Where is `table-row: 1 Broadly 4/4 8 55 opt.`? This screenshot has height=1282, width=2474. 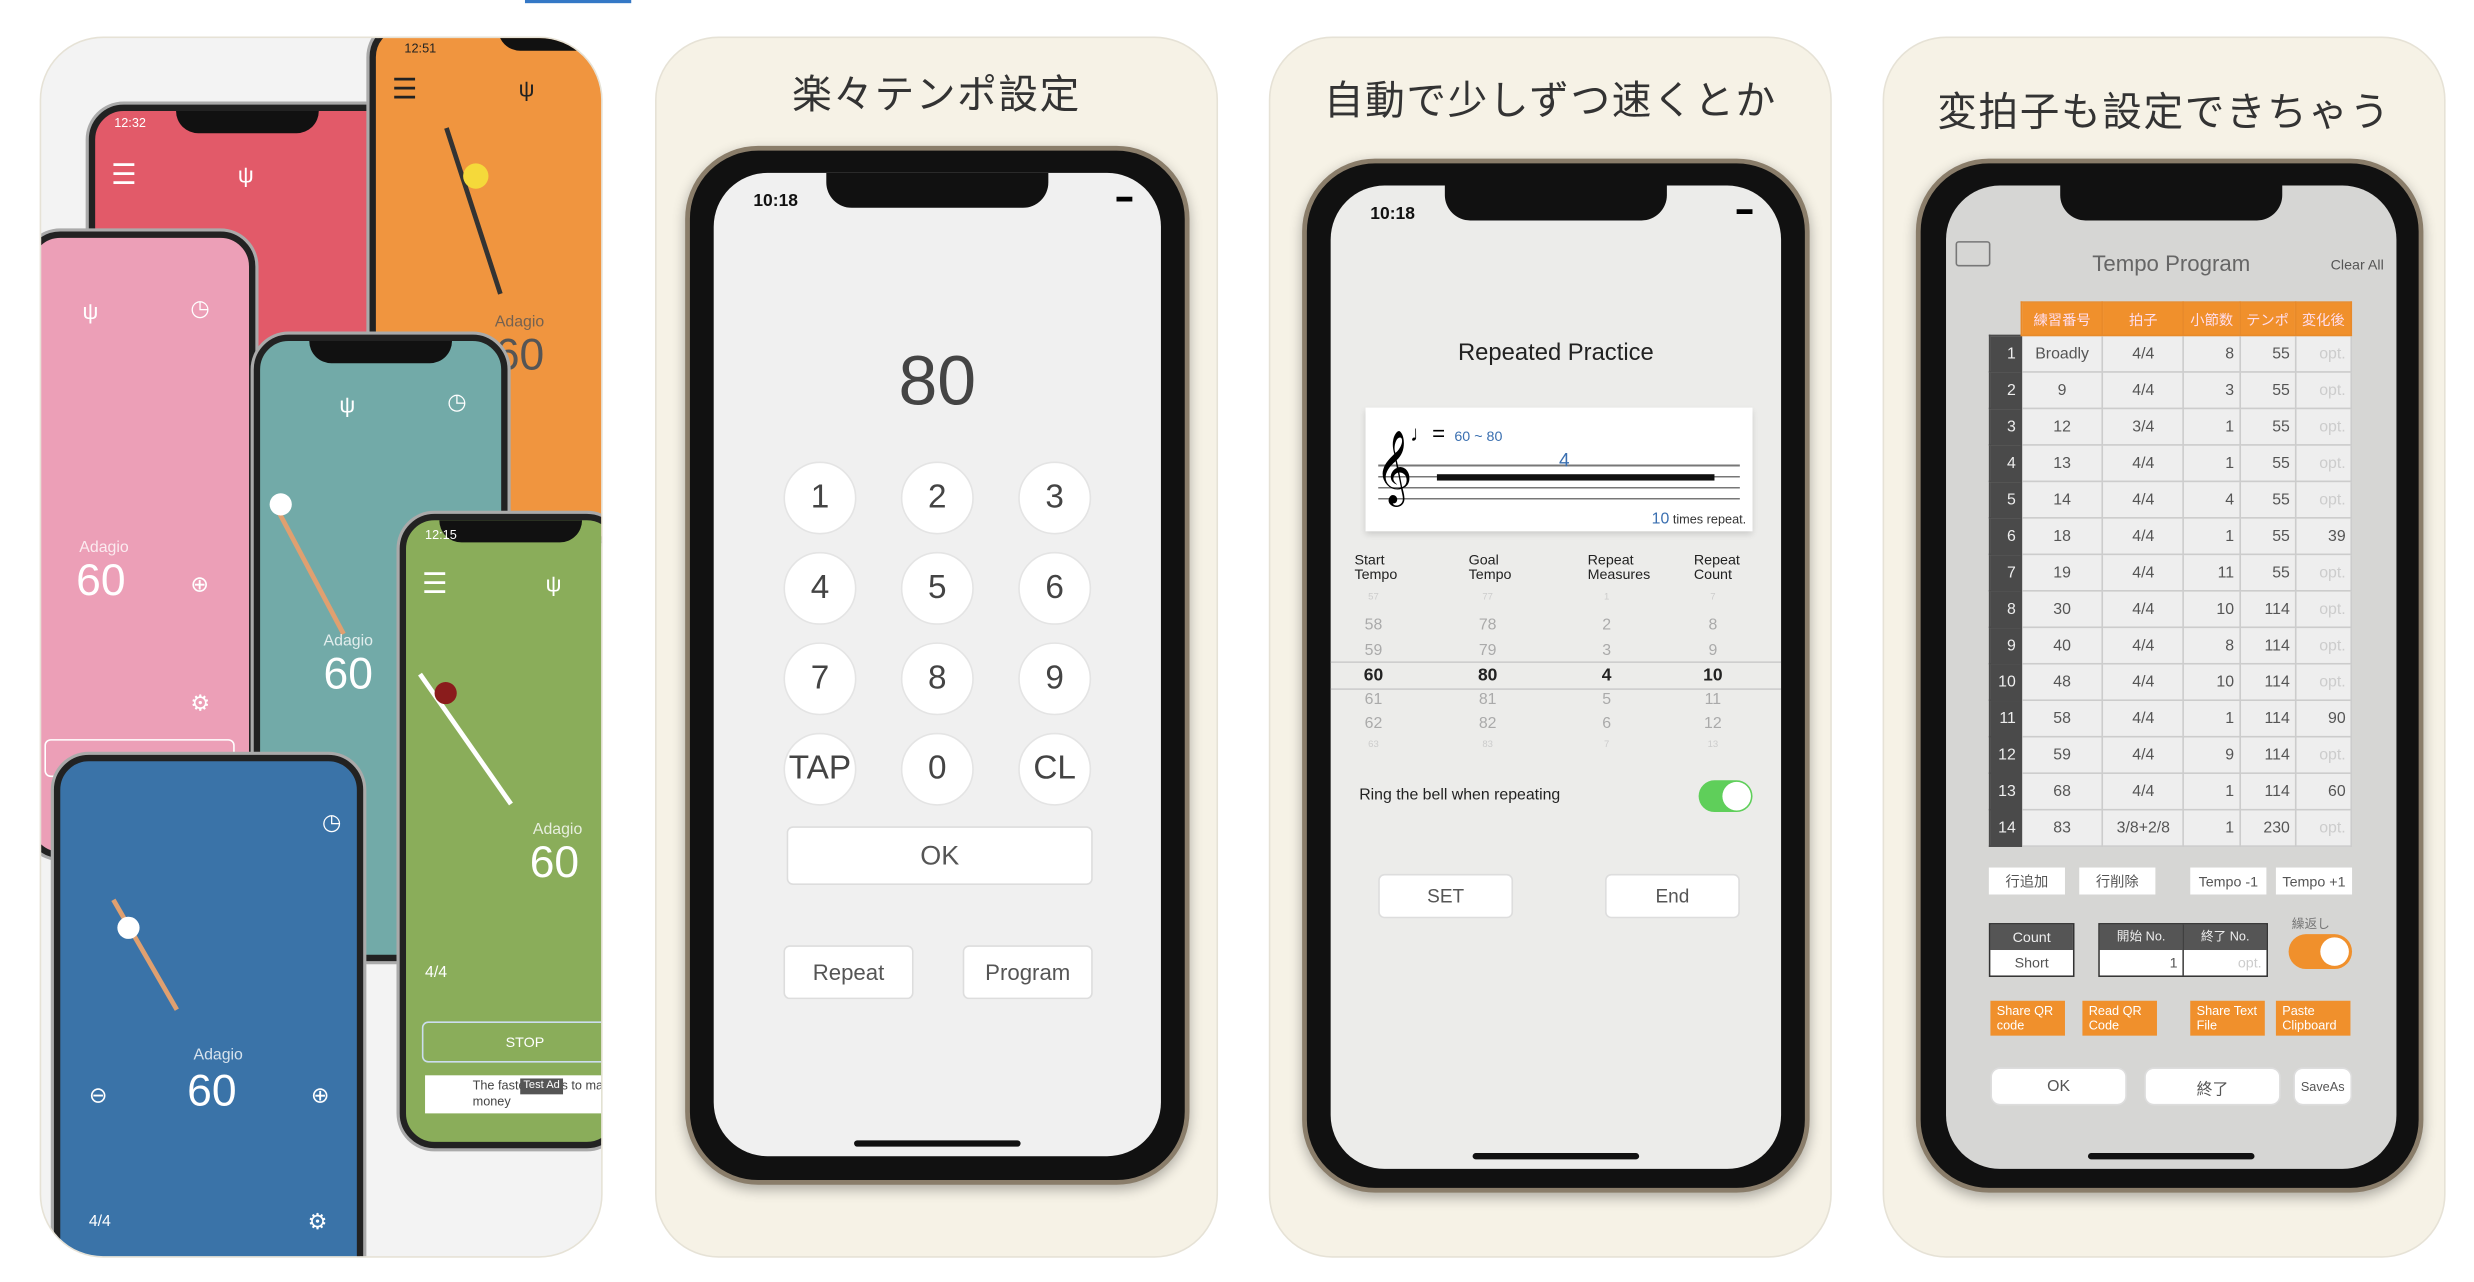
table-row: 1 Broadly 4/4 8 55 opt. is located at coordinates (2170, 353).